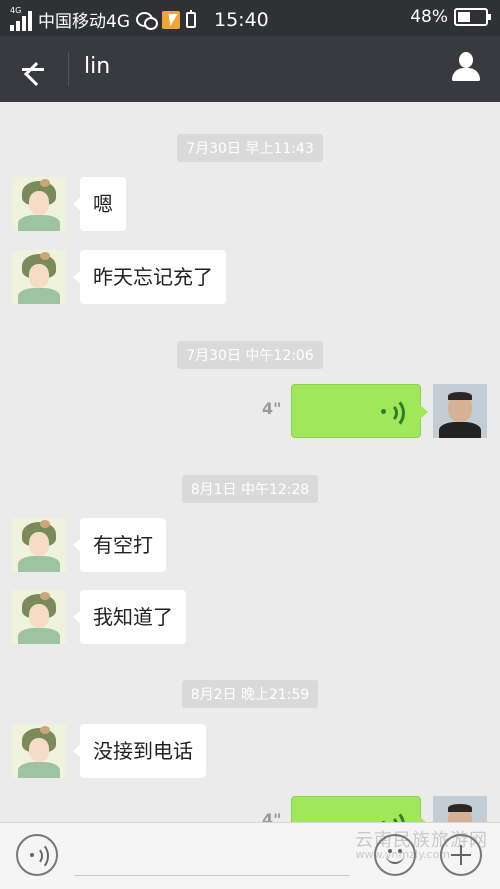 This screenshot has width=500, height=889. Describe the element at coordinates (84, 22) in the screenshot. I see `carrier-label: 中国移动4G` at that location.